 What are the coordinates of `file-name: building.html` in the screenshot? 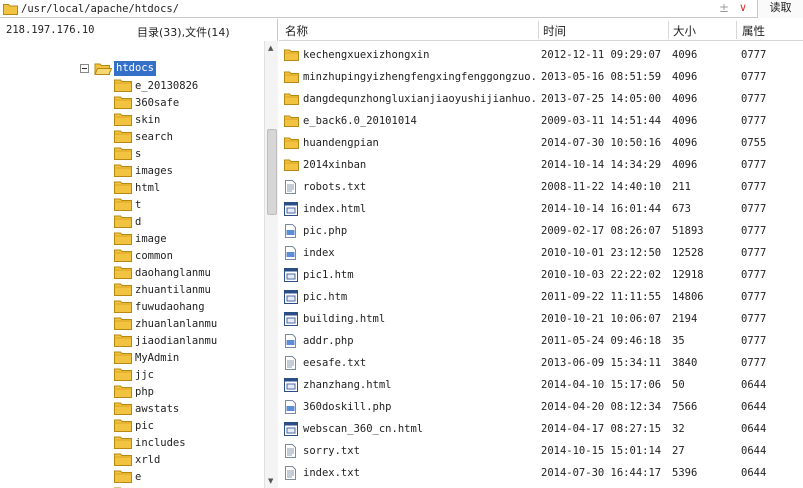 It's located at (344, 319).